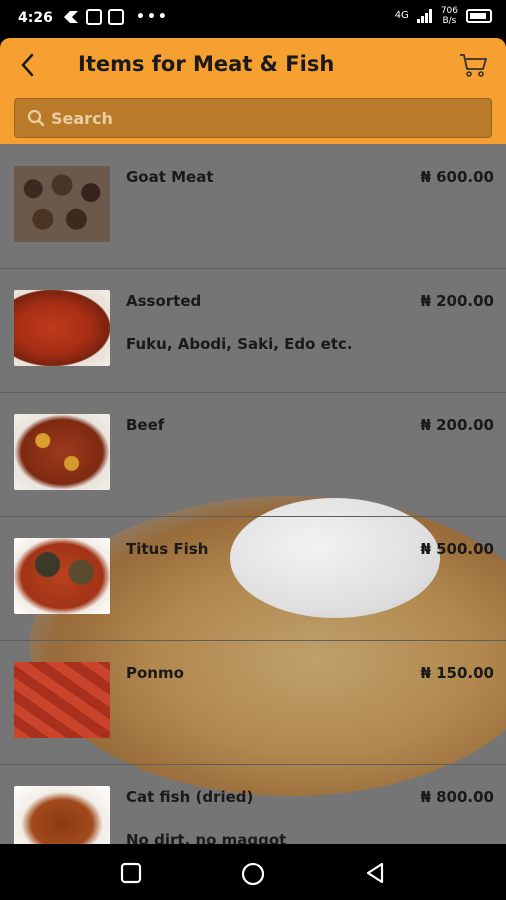 Image resolution: width=506 pixels, height=900 pixels. Describe the element at coordinates (62, 452) in the screenshot. I see `beef-image` at that location.